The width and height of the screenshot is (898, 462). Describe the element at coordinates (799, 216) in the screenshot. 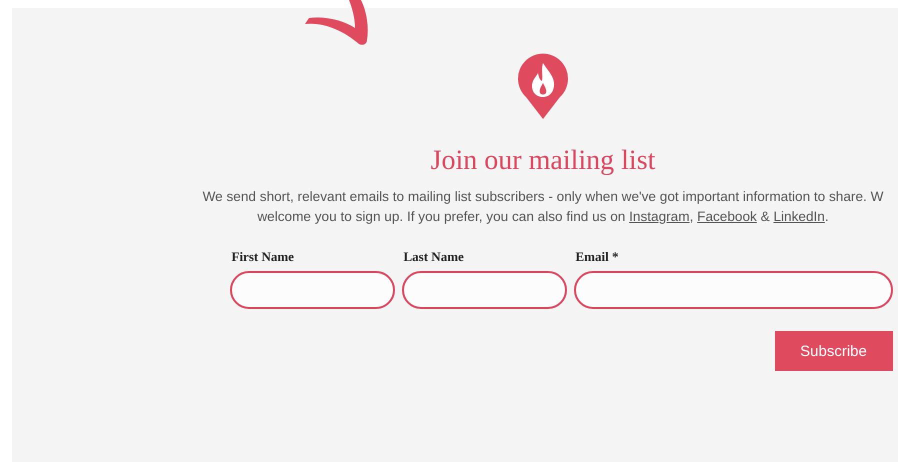

I see `social-link: LinkedIn` at that location.